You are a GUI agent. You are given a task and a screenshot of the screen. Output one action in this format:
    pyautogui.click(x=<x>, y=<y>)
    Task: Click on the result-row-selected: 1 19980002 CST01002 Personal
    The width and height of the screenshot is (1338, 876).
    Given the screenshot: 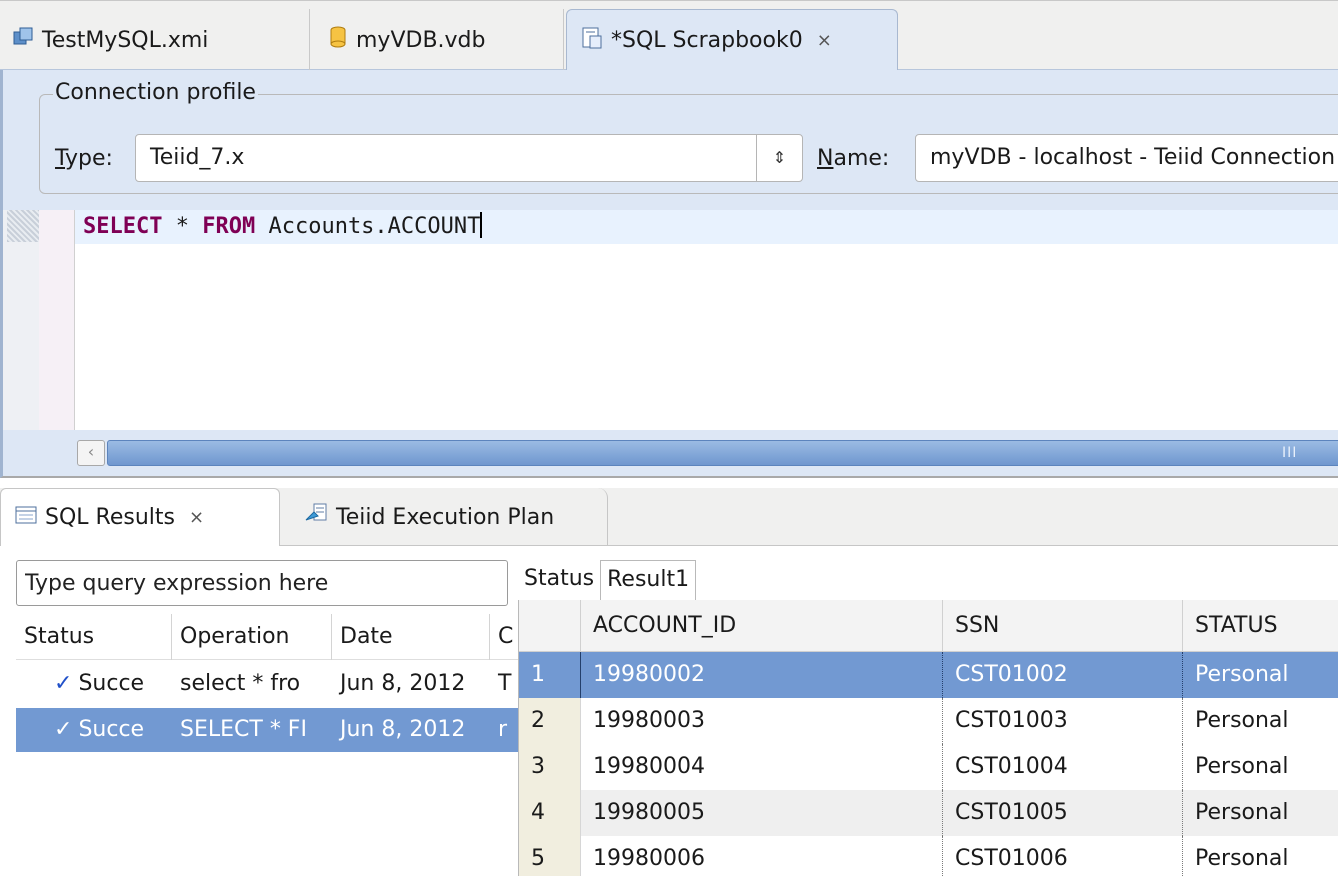 What is the action you would take?
    pyautogui.click(x=928, y=675)
    